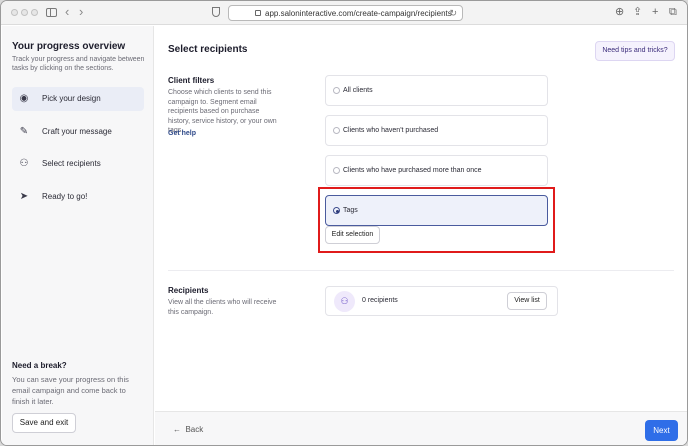 Image resolution: width=688 pixels, height=446 pixels. What do you see at coordinates (358, 90) in the screenshot?
I see `option-label: All clients` at bounding box center [358, 90].